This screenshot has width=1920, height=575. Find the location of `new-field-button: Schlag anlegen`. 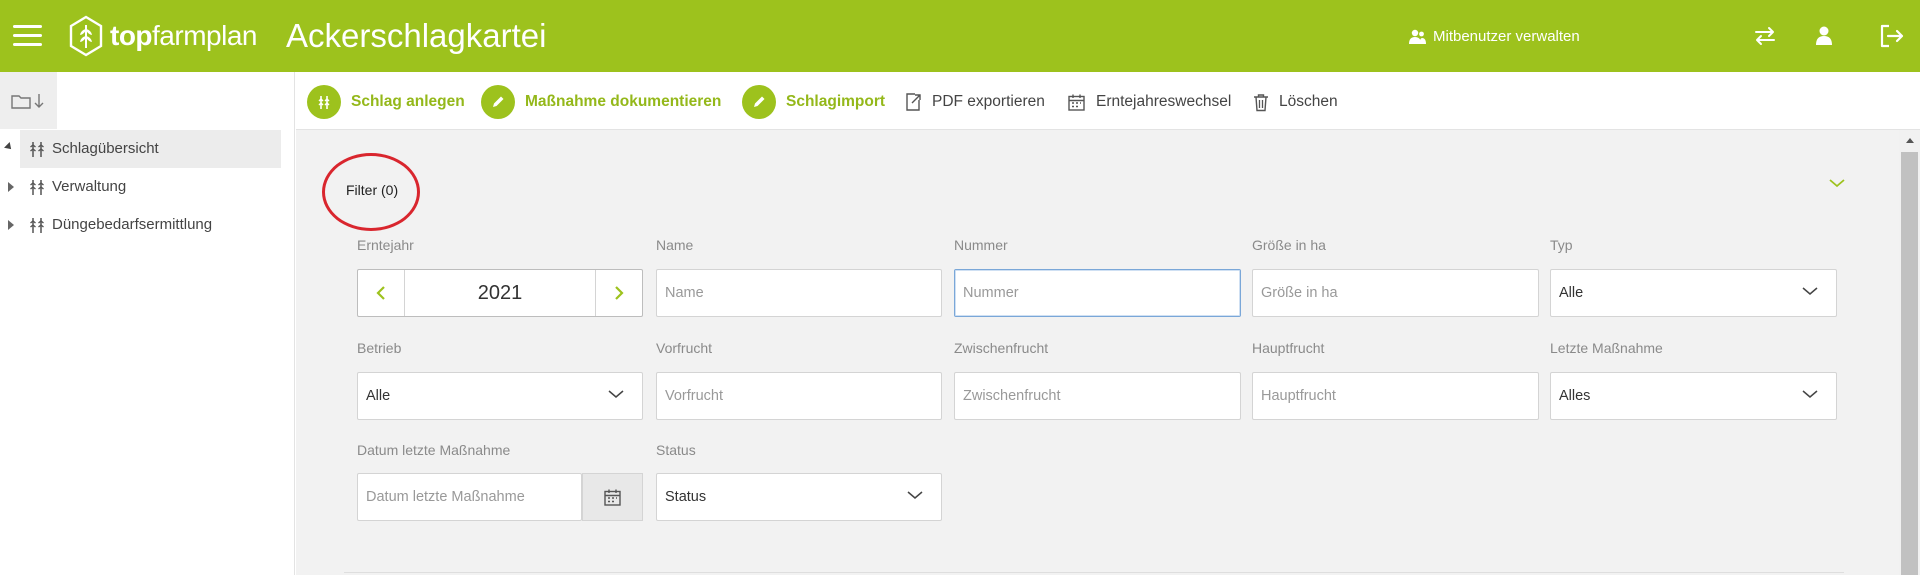

new-field-button: Schlag anlegen is located at coordinates (386, 102).